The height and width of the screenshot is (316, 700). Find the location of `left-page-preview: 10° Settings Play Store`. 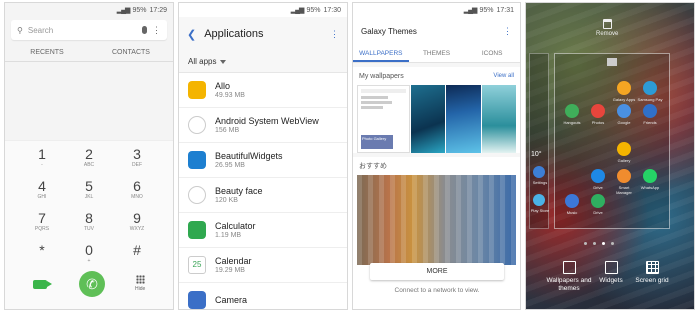

left-page-preview: 10° Settings Play Store is located at coordinates (539, 141).